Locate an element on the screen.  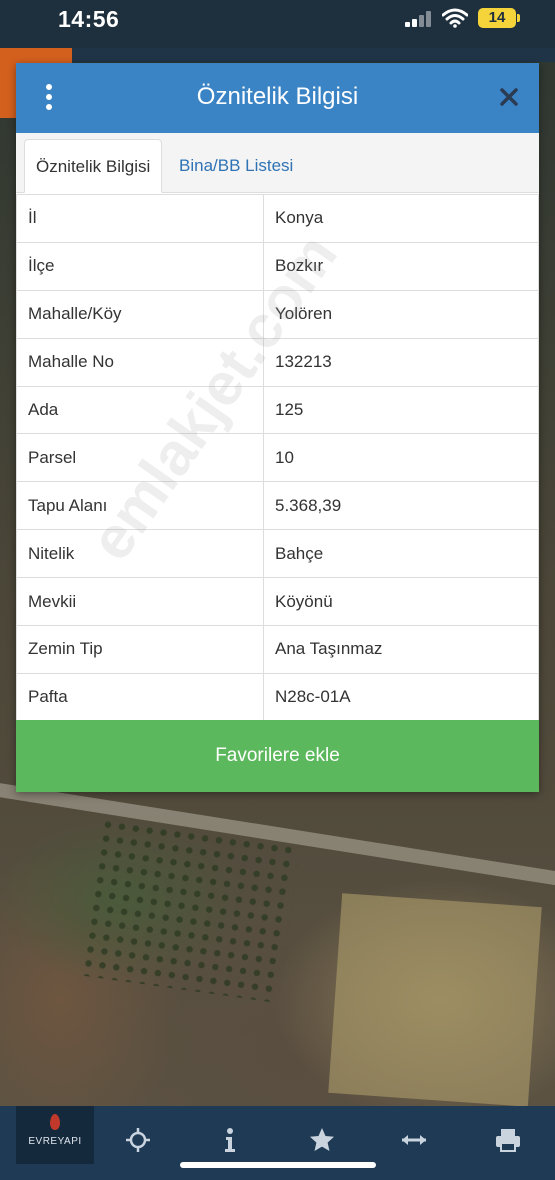
dialog-title: Öznitelik Bilgisi is located at coordinates (277, 96).